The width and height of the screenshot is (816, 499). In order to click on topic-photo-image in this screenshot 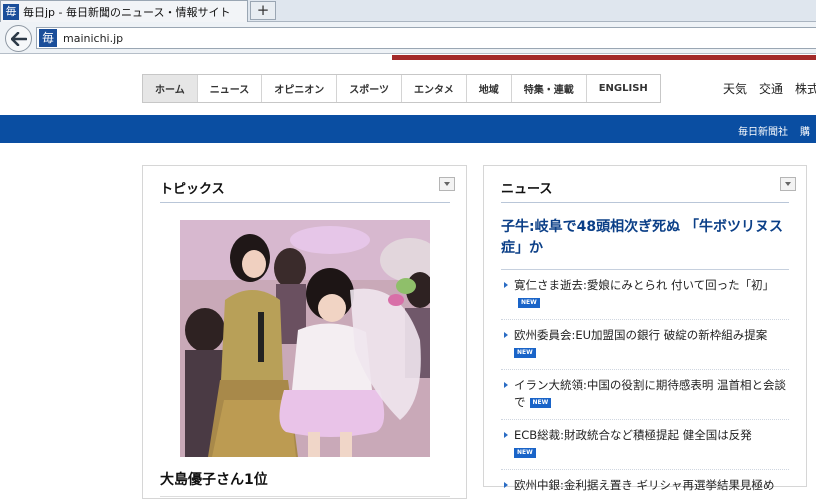, I will do `click(305, 338)`.